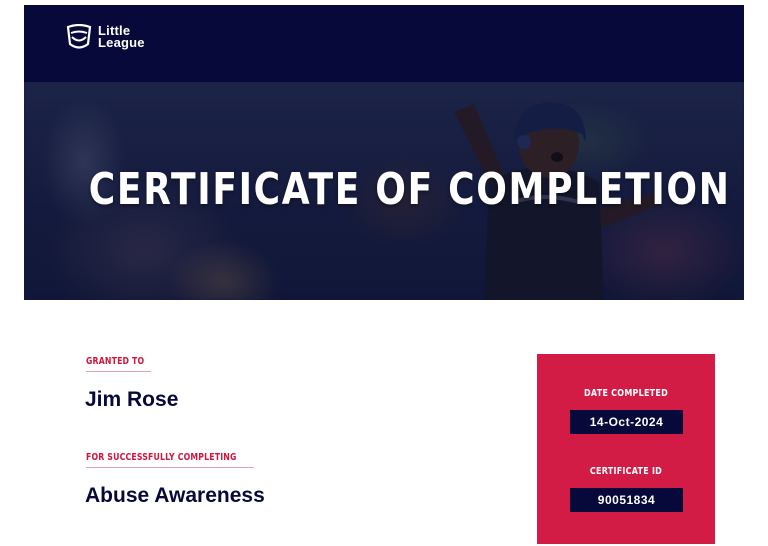  What do you see at coordinates (384, 43) in the screenshot?
I see `header-bar: Little League` at bounding box center [384, 43].